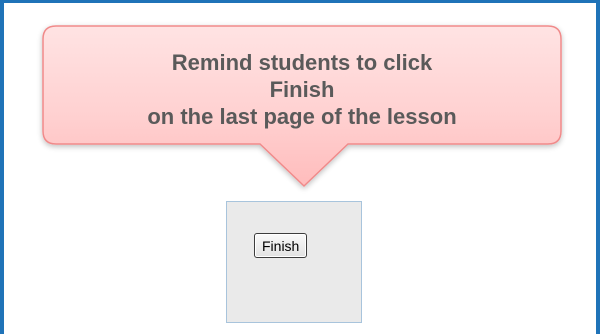  What do you see at coordinates (281, 245) in the screenshot?
I see `finish-button: Finish` at bounding box center [281, 245].